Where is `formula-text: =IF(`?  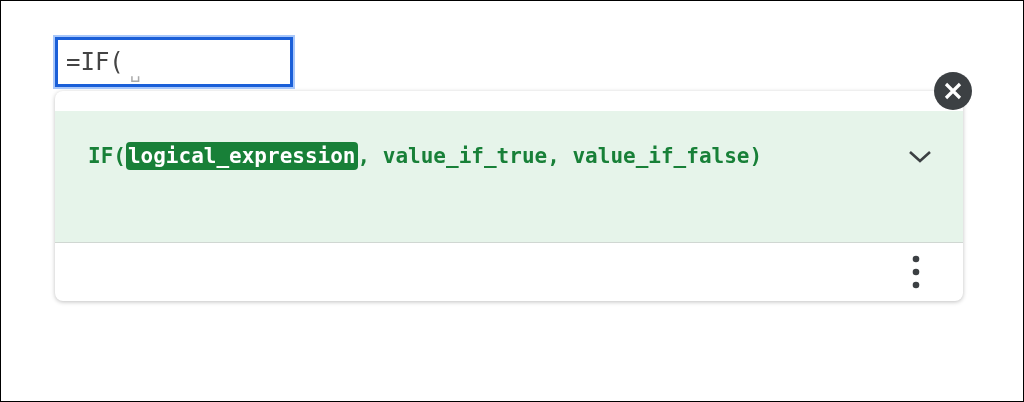 formula-text: =IF( is located at coordinates (95, 62).